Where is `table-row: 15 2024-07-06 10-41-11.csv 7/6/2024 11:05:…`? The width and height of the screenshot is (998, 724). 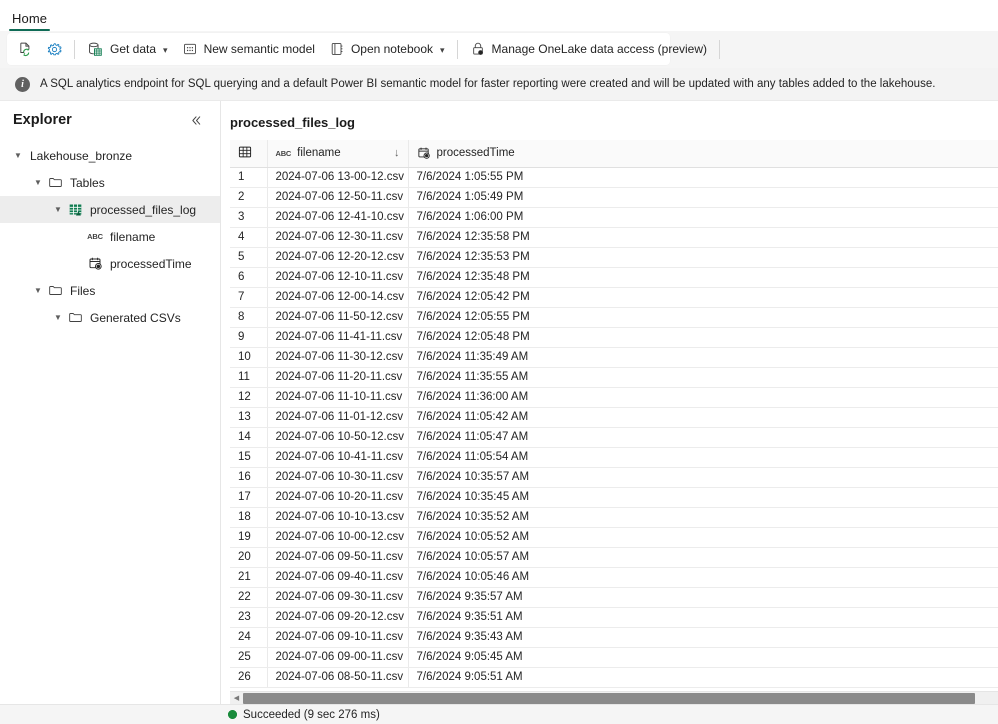 table-row: 15 2024-07-06 10-41-11.csv 7/6/2024 11:05:… is located at coordinates (614, 457).